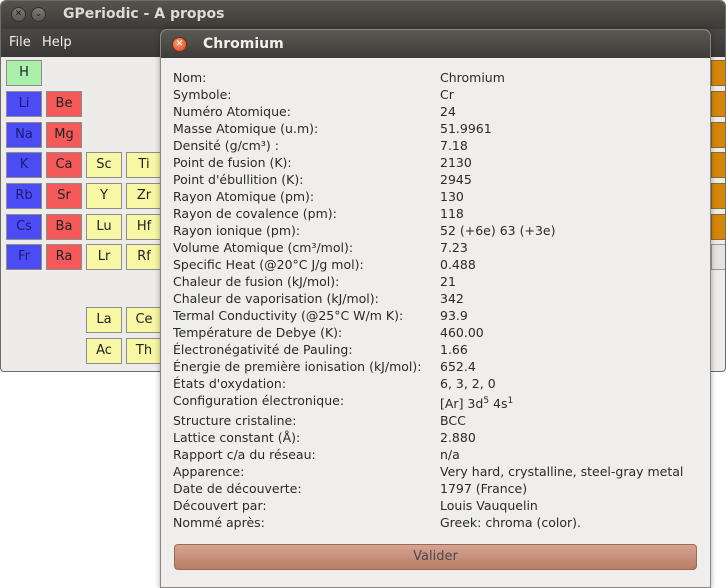  Describe the element at coordinates (104, 196) in the screenshot. I see `element-y: Y` at that location.